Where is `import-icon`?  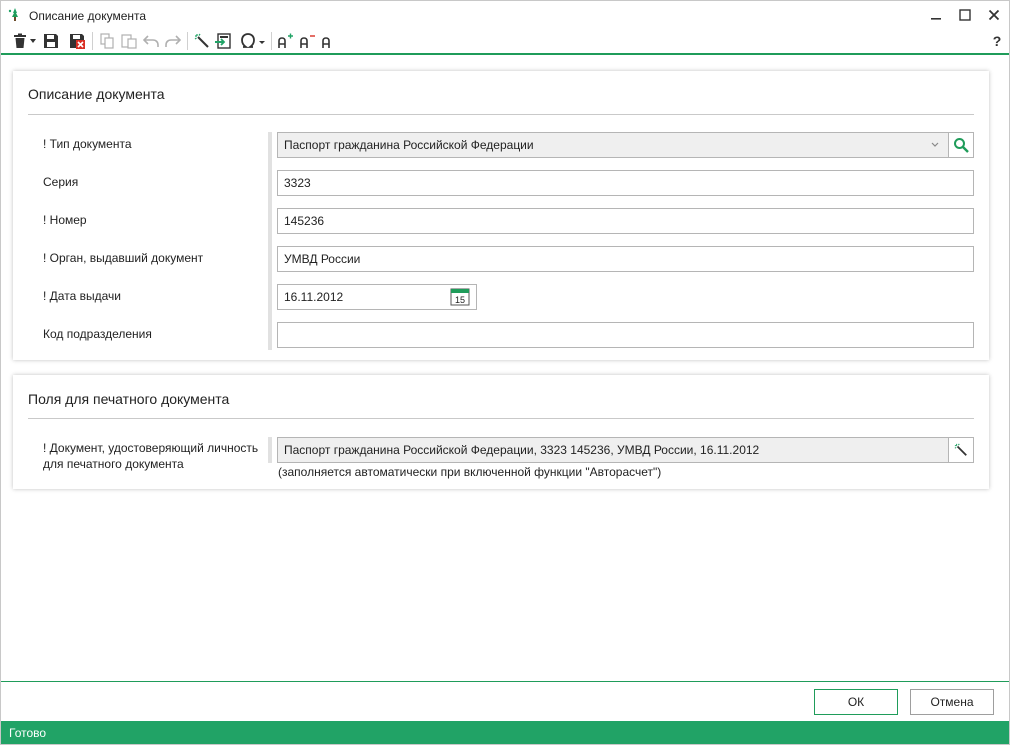 import-icon is located at coordinates (223, 41).